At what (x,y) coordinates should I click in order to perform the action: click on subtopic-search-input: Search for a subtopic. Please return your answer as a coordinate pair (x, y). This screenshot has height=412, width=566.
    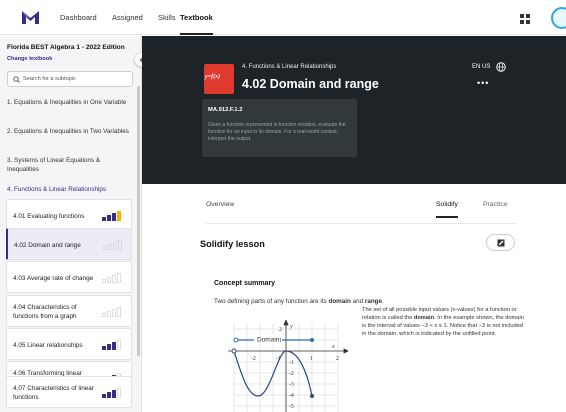
    Looking at the image, I should click on (70, 79).